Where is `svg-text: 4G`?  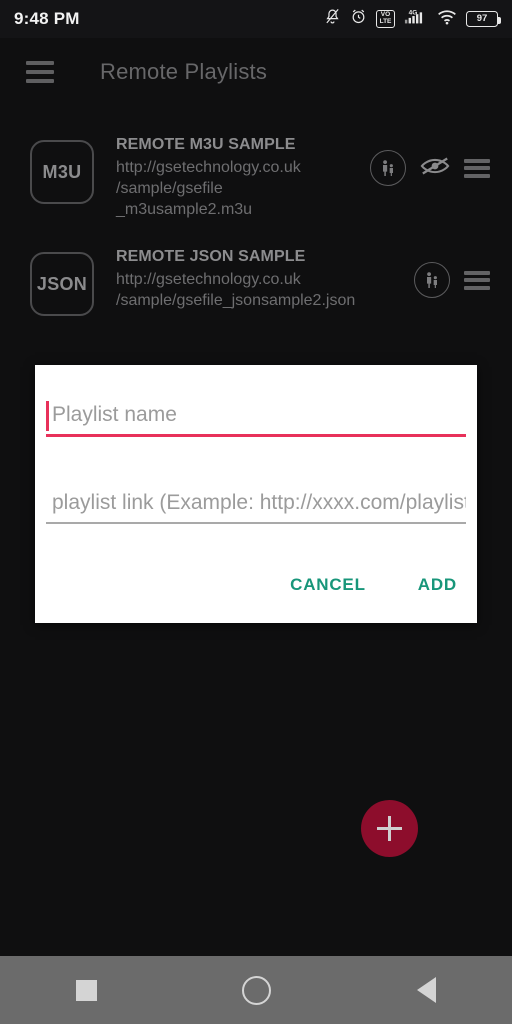 svg-text: 4G is located at coordinates (413, 13).